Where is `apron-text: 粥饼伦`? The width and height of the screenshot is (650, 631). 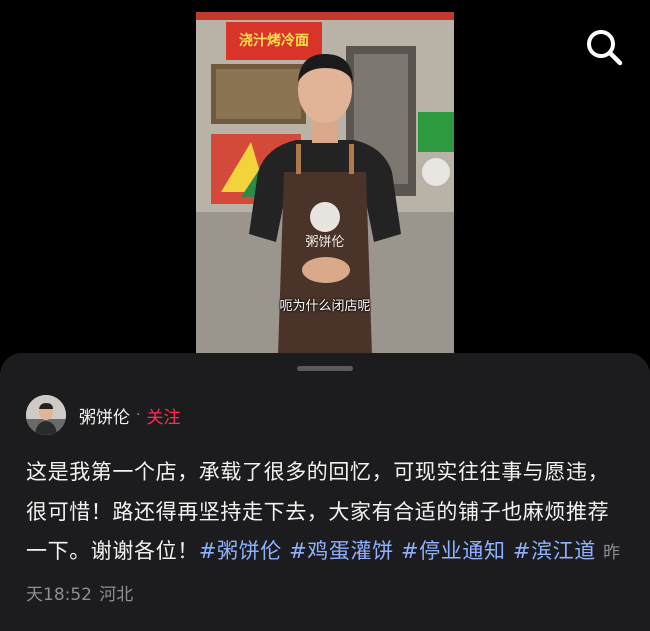
apron-text: 粥饼伦 is located at coordinates (324, 242).